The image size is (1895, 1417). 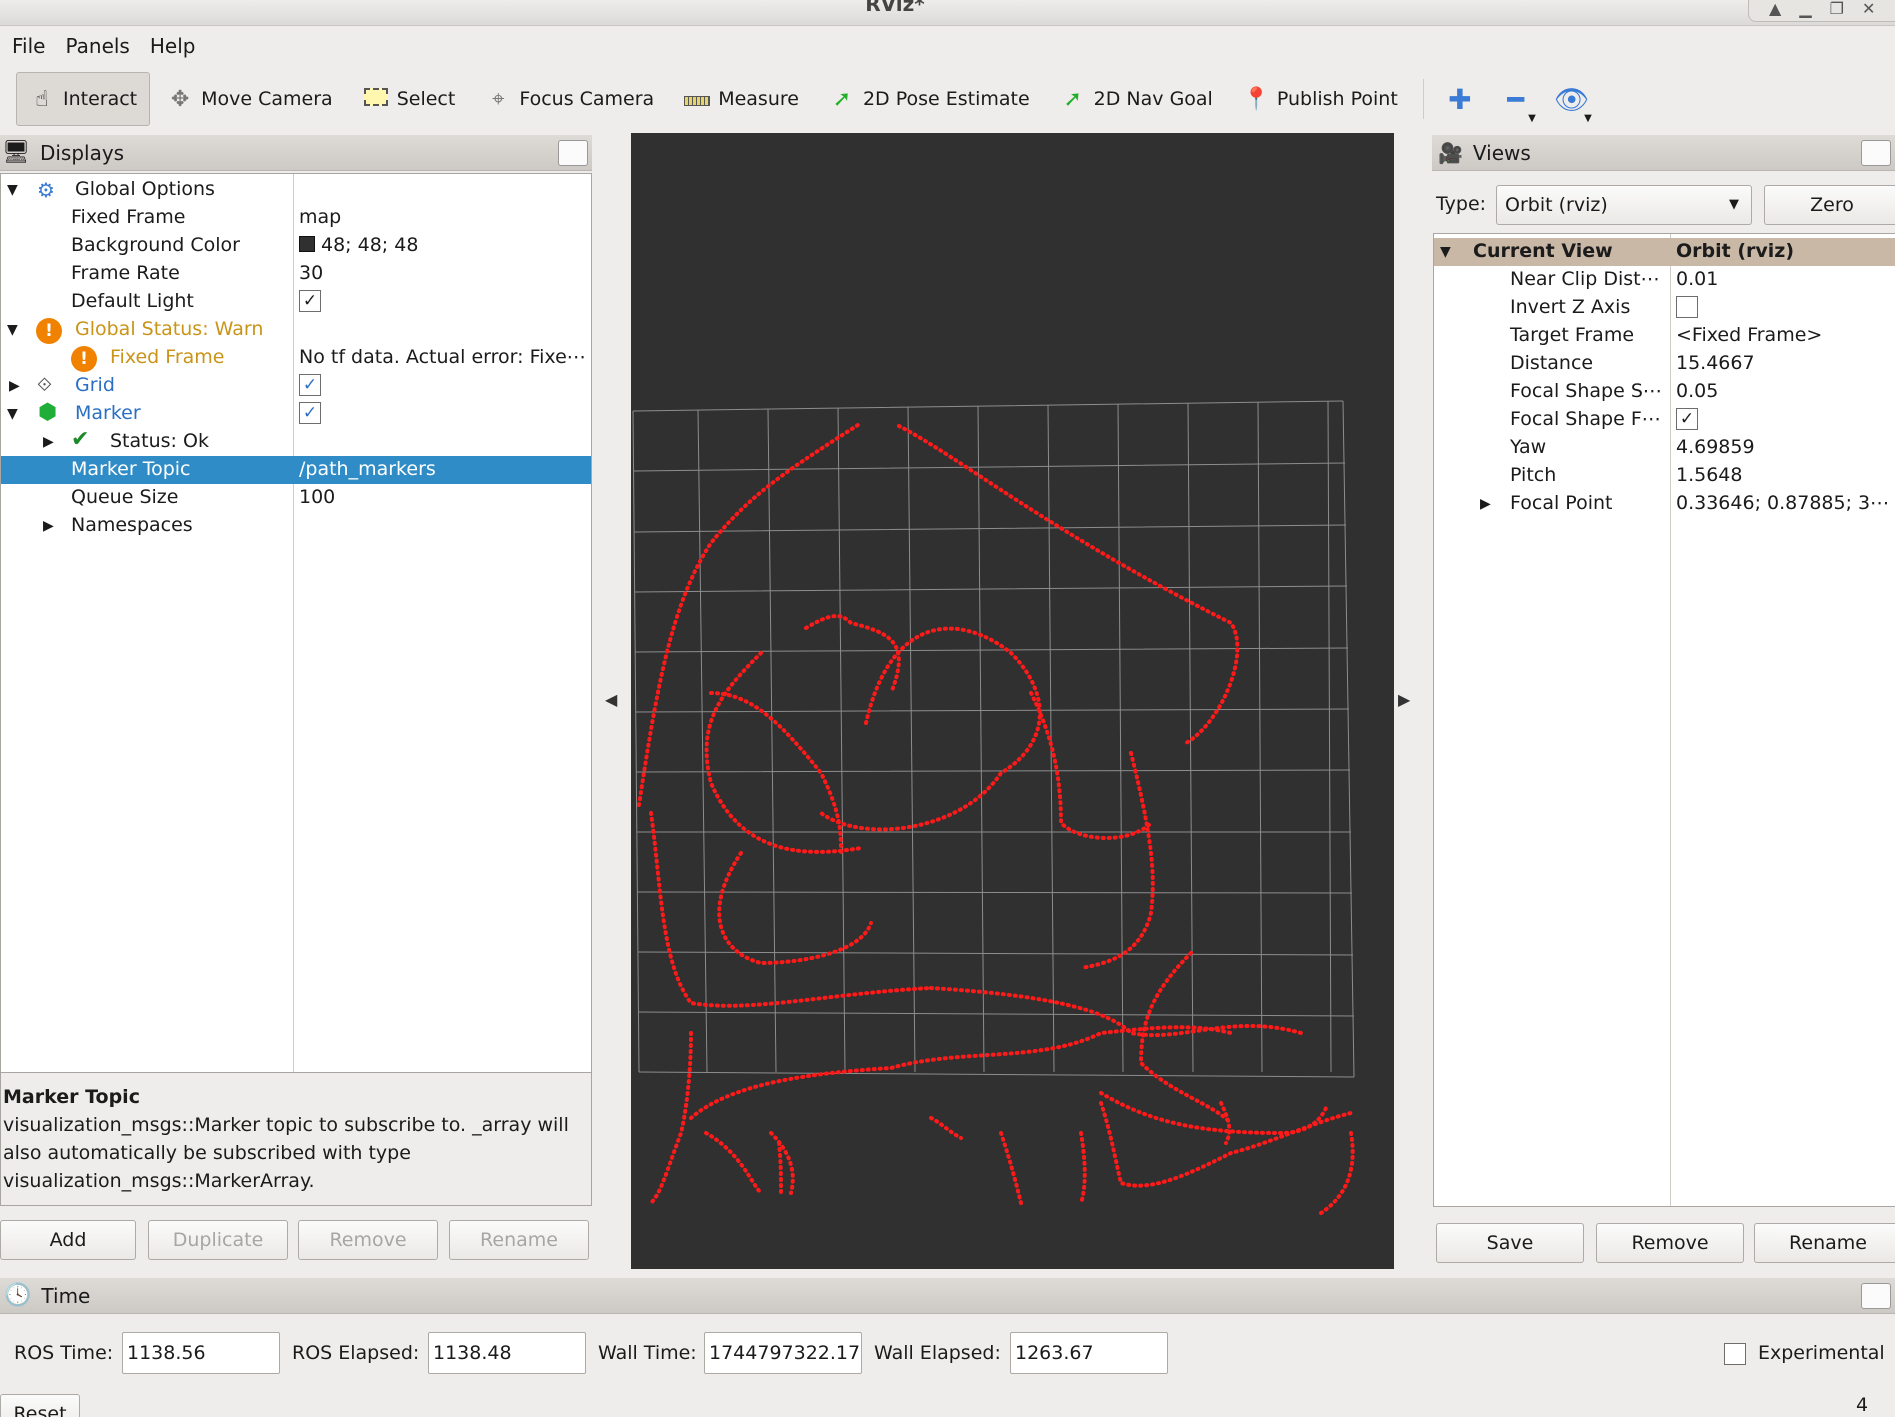 I want to click on tool-move-camera: ✥ Move Camera, so click(x=250, y=99).